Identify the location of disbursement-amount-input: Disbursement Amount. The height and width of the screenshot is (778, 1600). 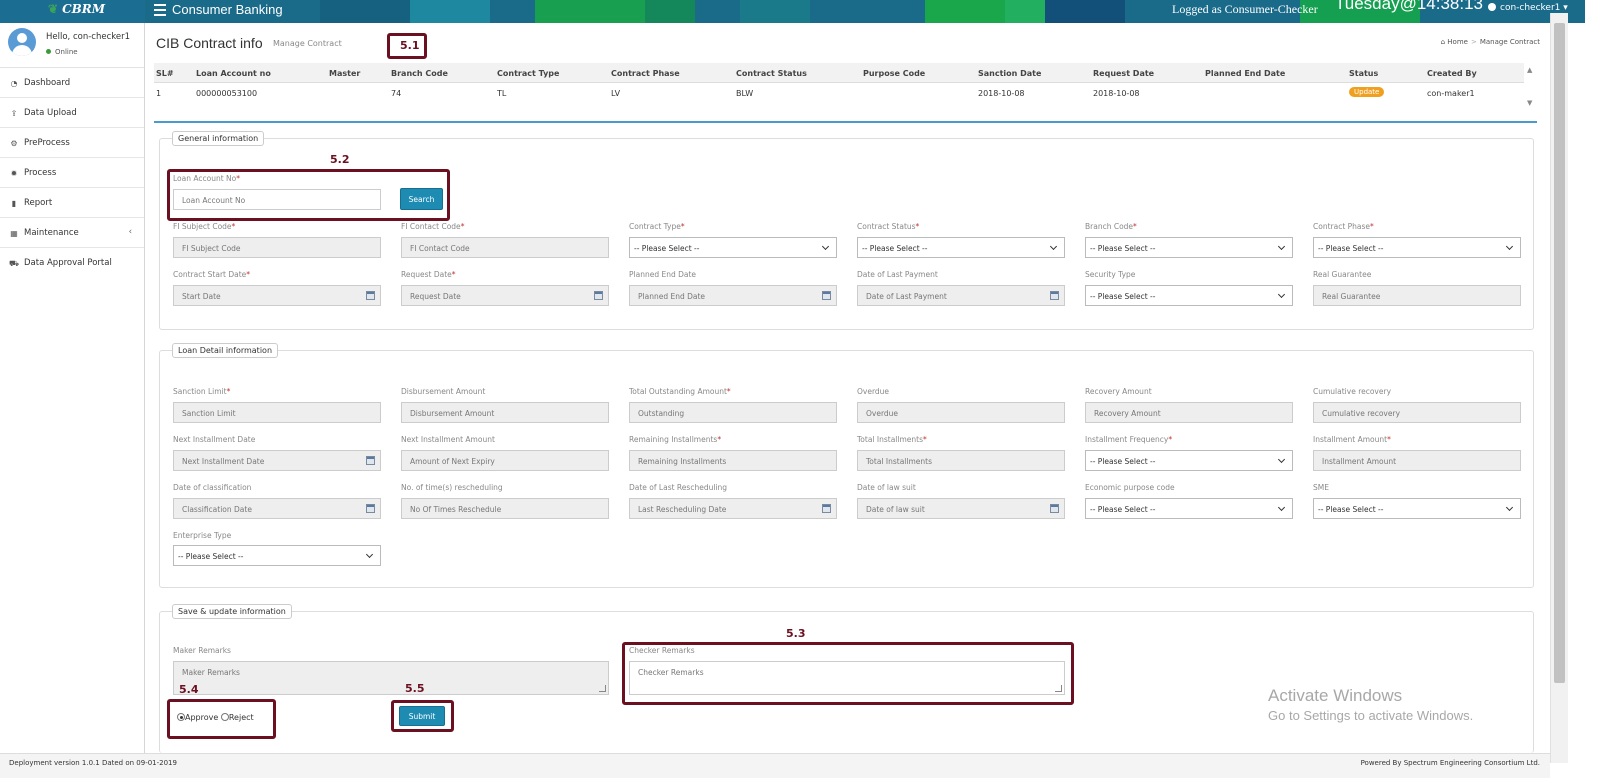
(505, 412).